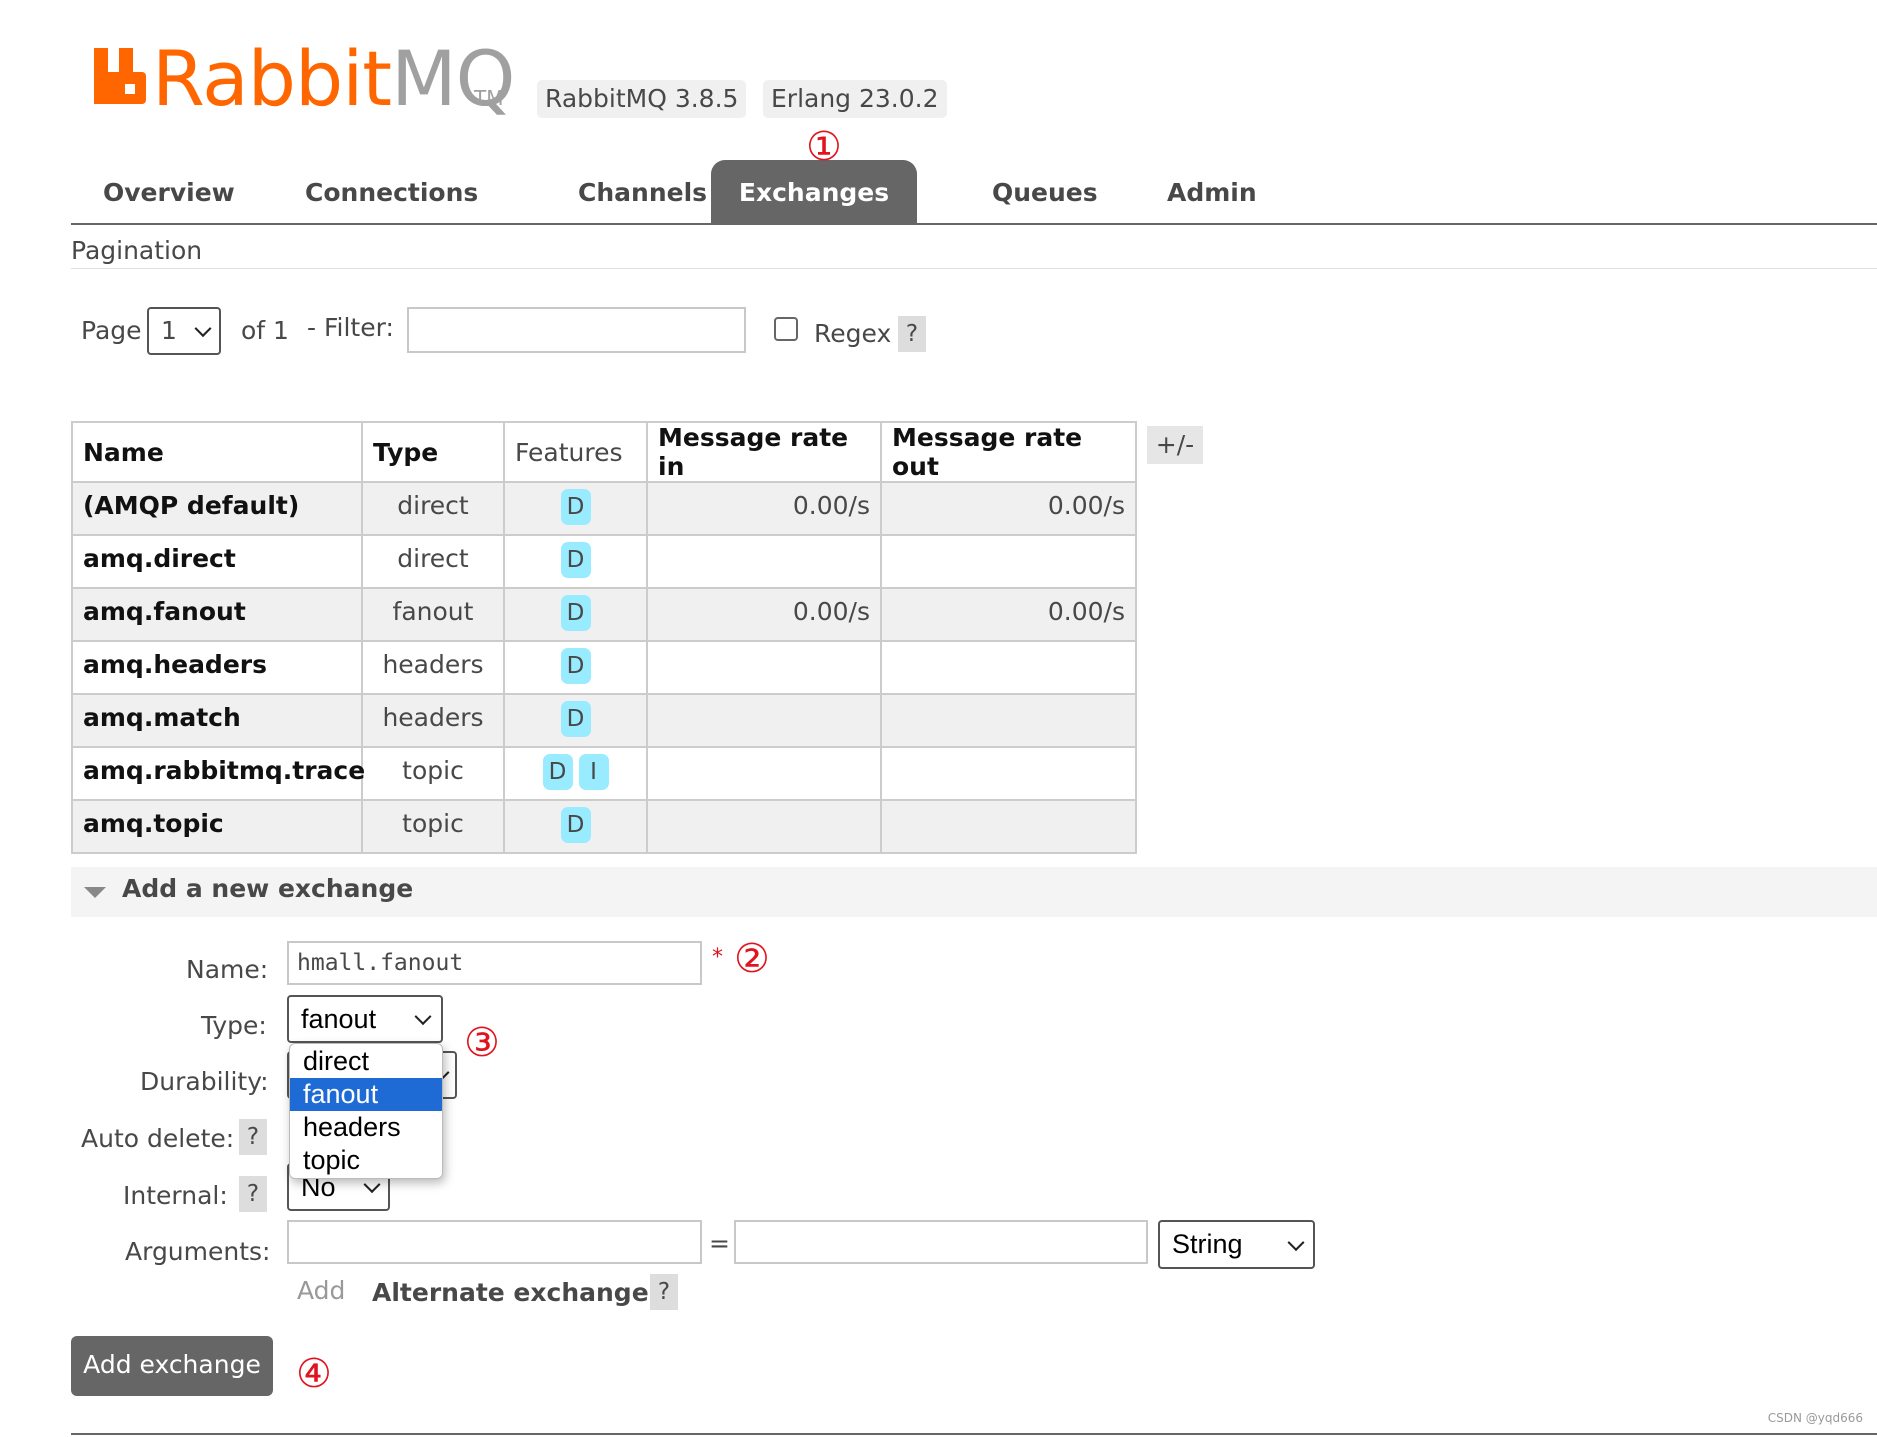  What do you see at coordinates (433, 773) in the screenshot?
I see `exchange-type: topic` at bounding box center [433, 773].